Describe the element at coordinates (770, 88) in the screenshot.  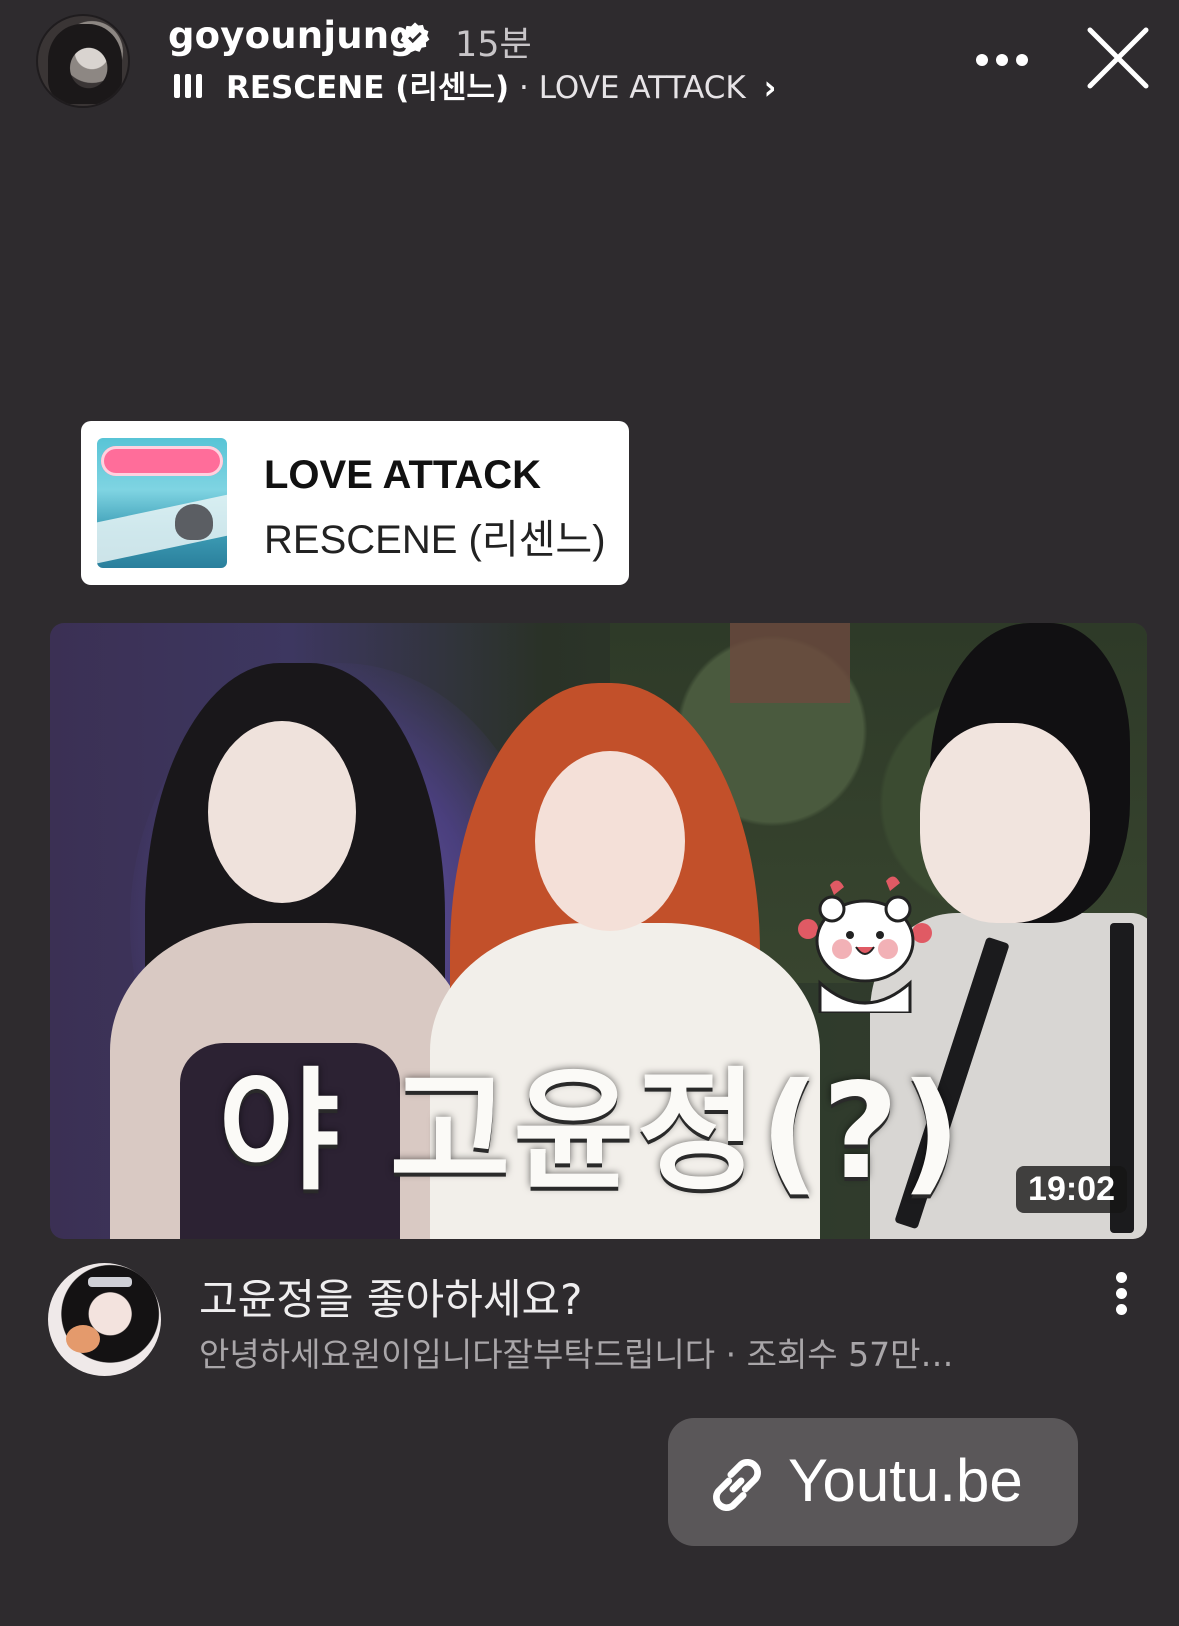
I see `chevron-right-icon: ›` at that location.